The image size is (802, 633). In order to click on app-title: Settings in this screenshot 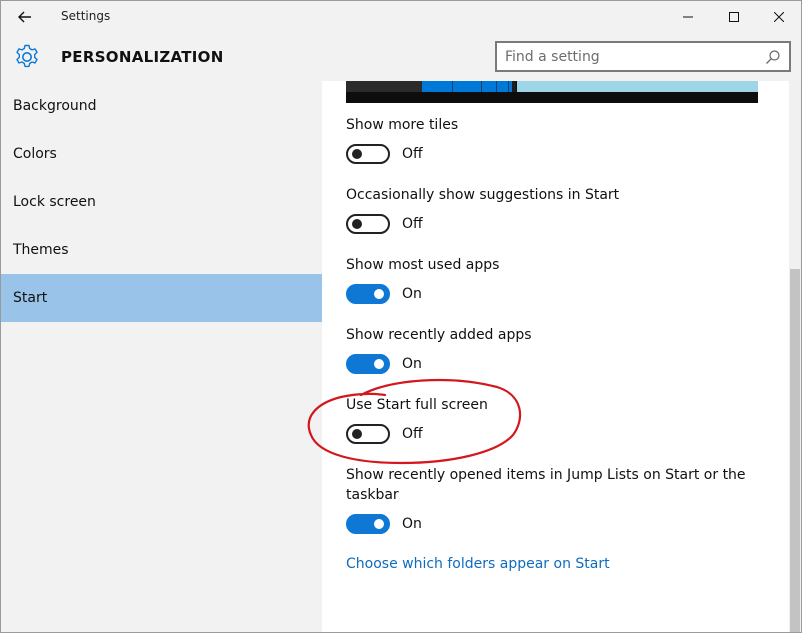, I will do `click(86, 16)`.